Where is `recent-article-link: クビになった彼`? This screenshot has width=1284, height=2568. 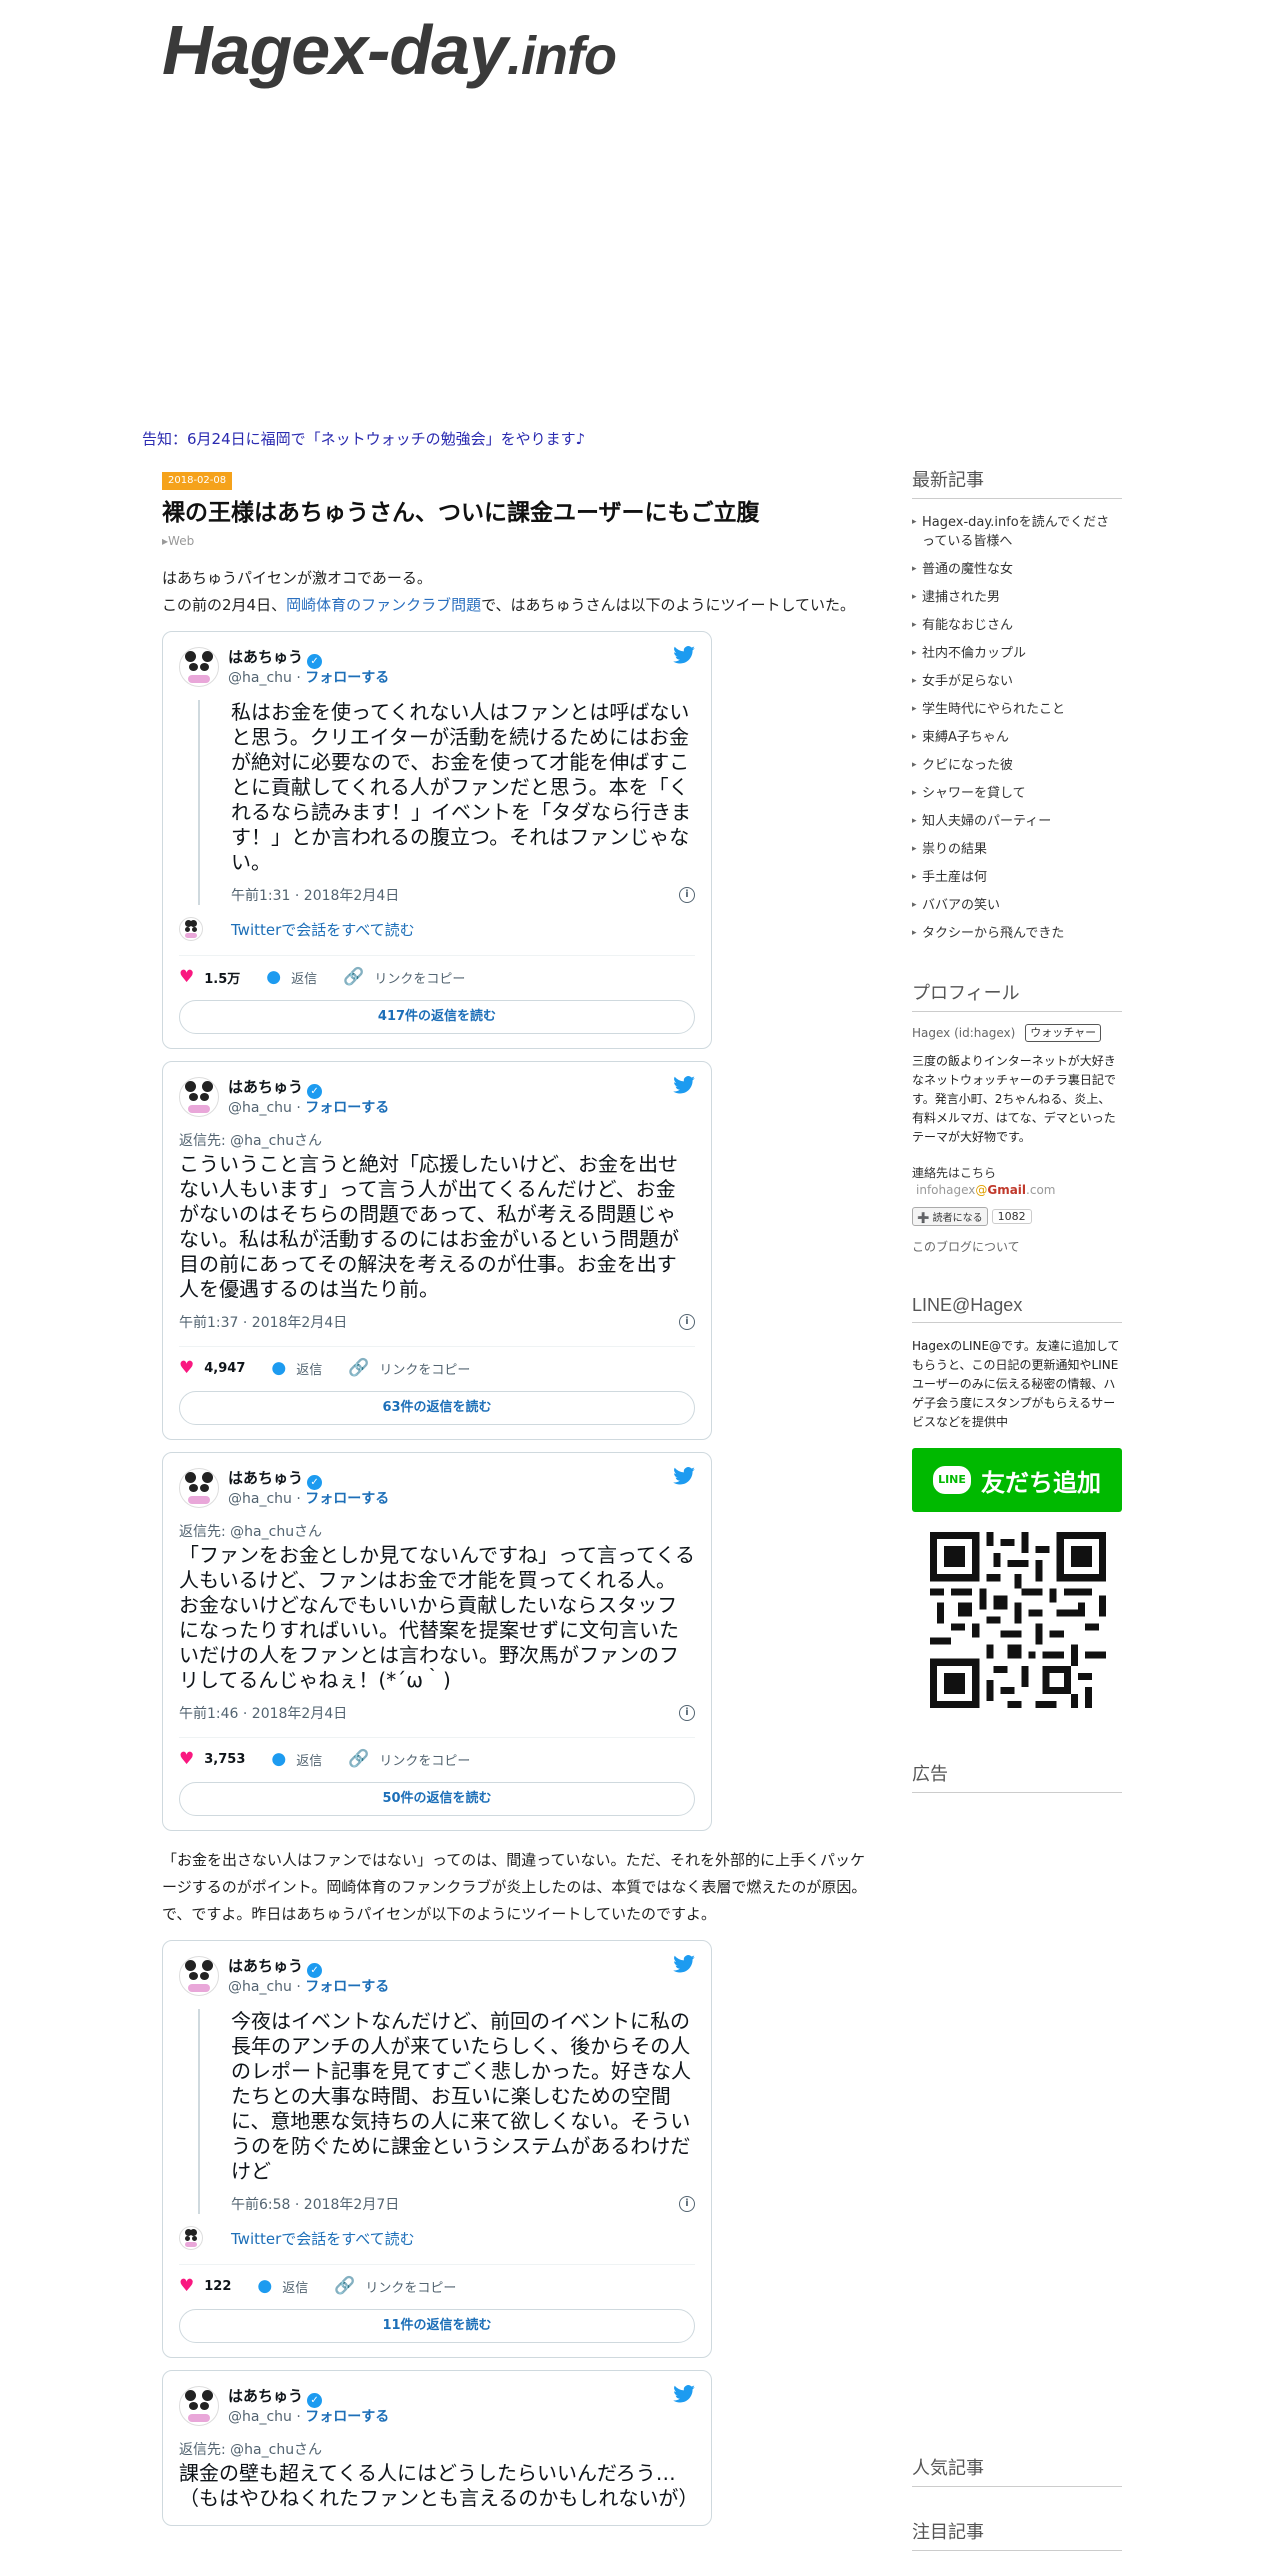
recent-article-link: クビになった彼 is located at coordinates (1017, 765).